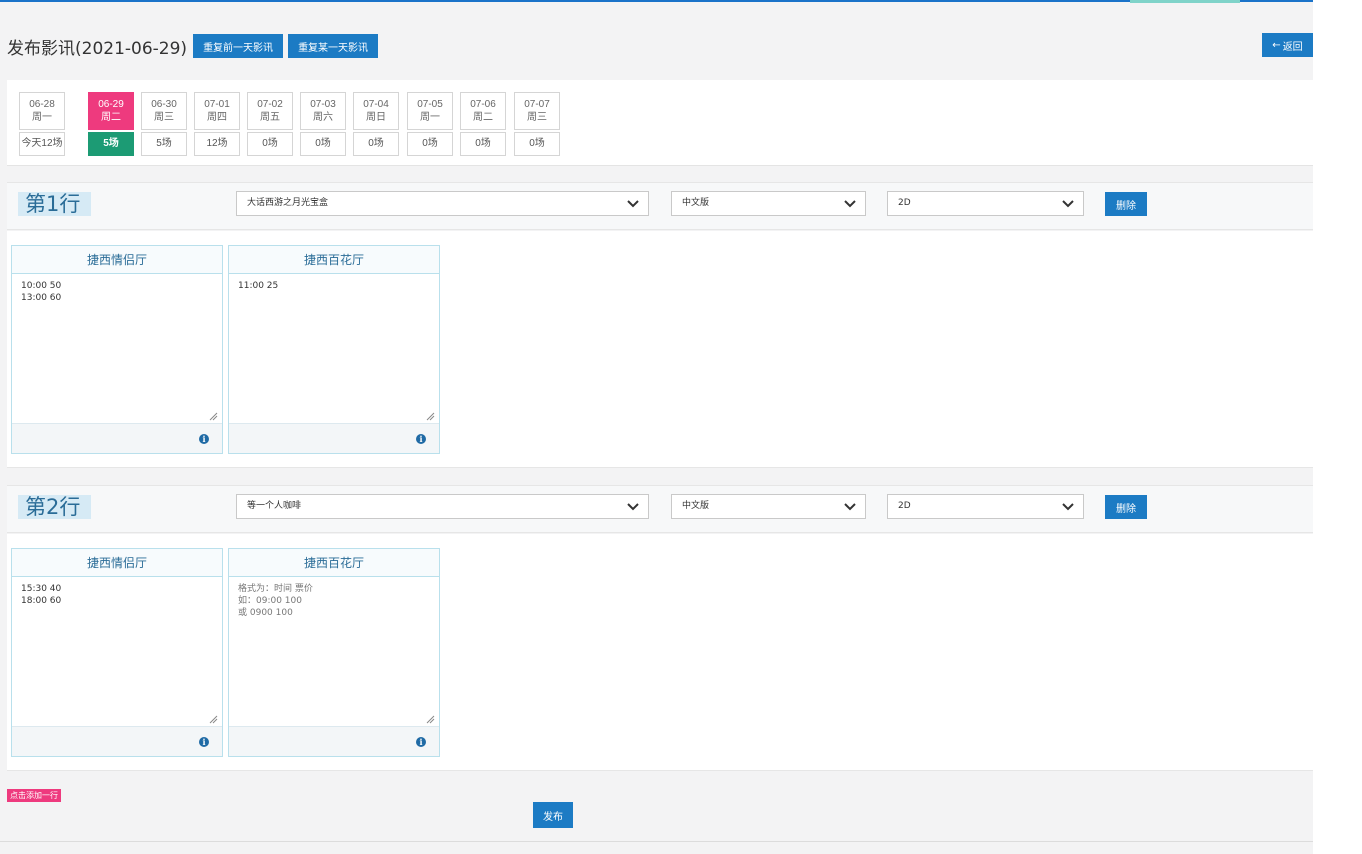 This screenshot has width=1362, height=854. What do you see at coordinates (323, 104) in the screenshot?
I see `date-text: 07-03` at bounding box center [323, 104].